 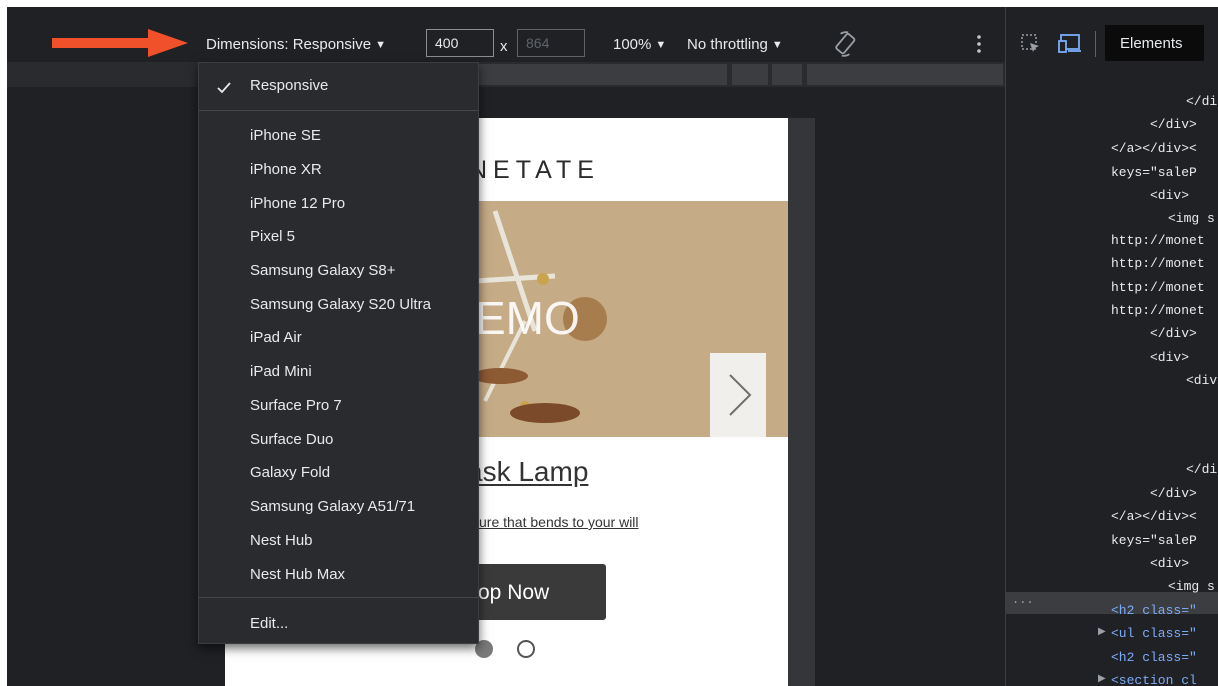 I want to click on menu-item-device: iPhone XR, so click(x=286, y=169).